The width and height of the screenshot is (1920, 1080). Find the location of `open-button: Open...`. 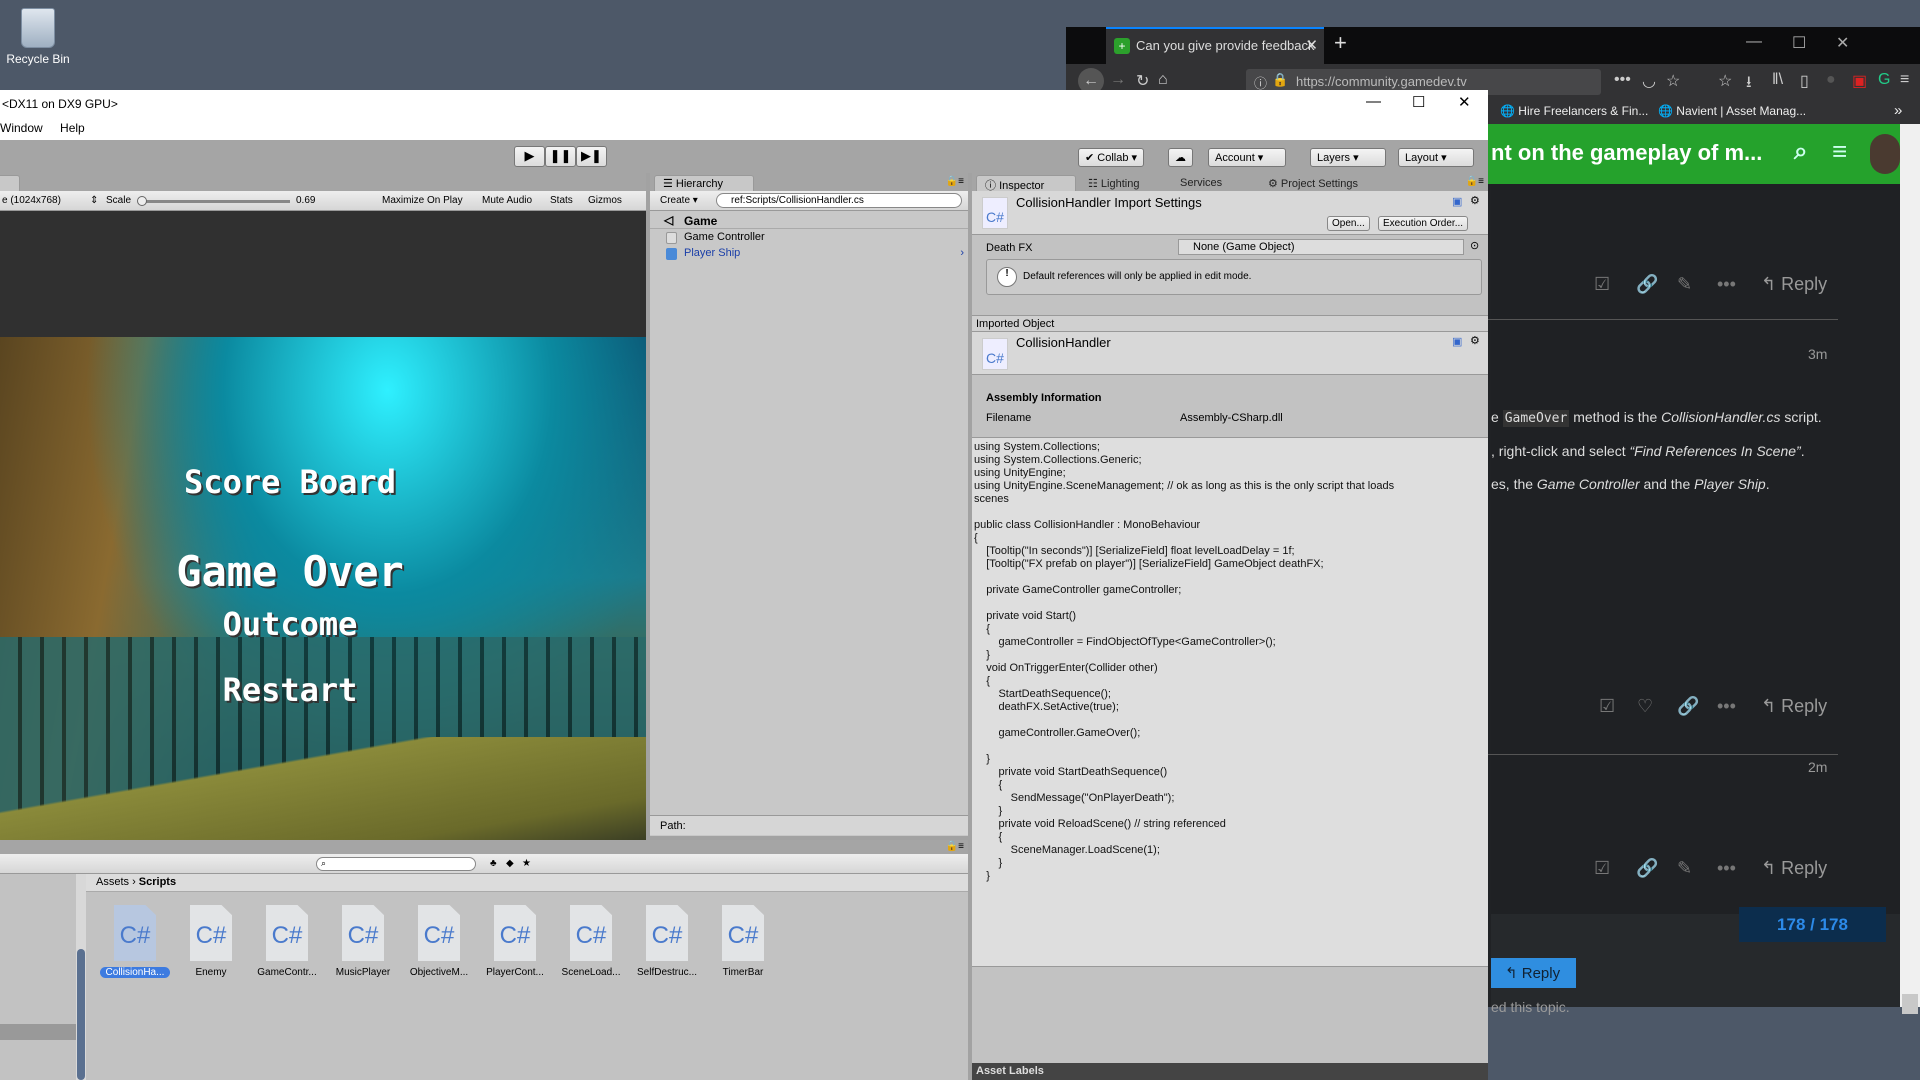

open-button: Open... is located at coordinates (1348, 223).